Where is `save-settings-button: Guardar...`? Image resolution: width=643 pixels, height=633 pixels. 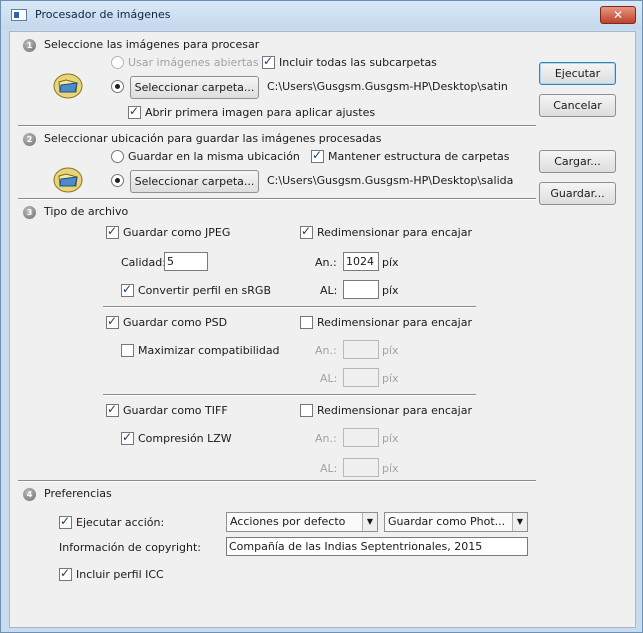
save-settings-button: Guardar... is located at coordinates (577, 193).